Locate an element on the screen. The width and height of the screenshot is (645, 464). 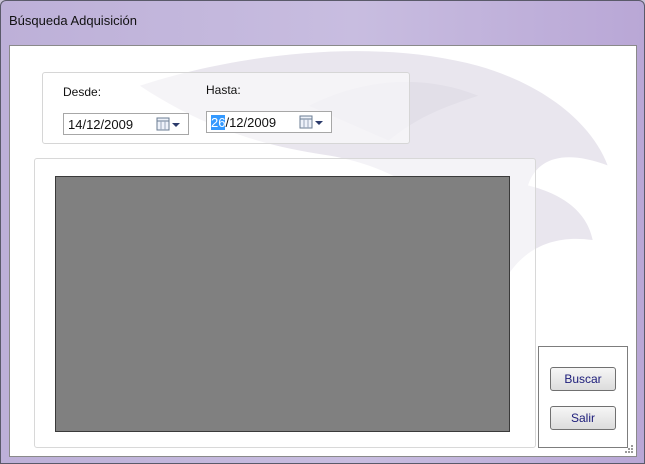
hasta-label: Hasta: is located at coordinates (223, 90).